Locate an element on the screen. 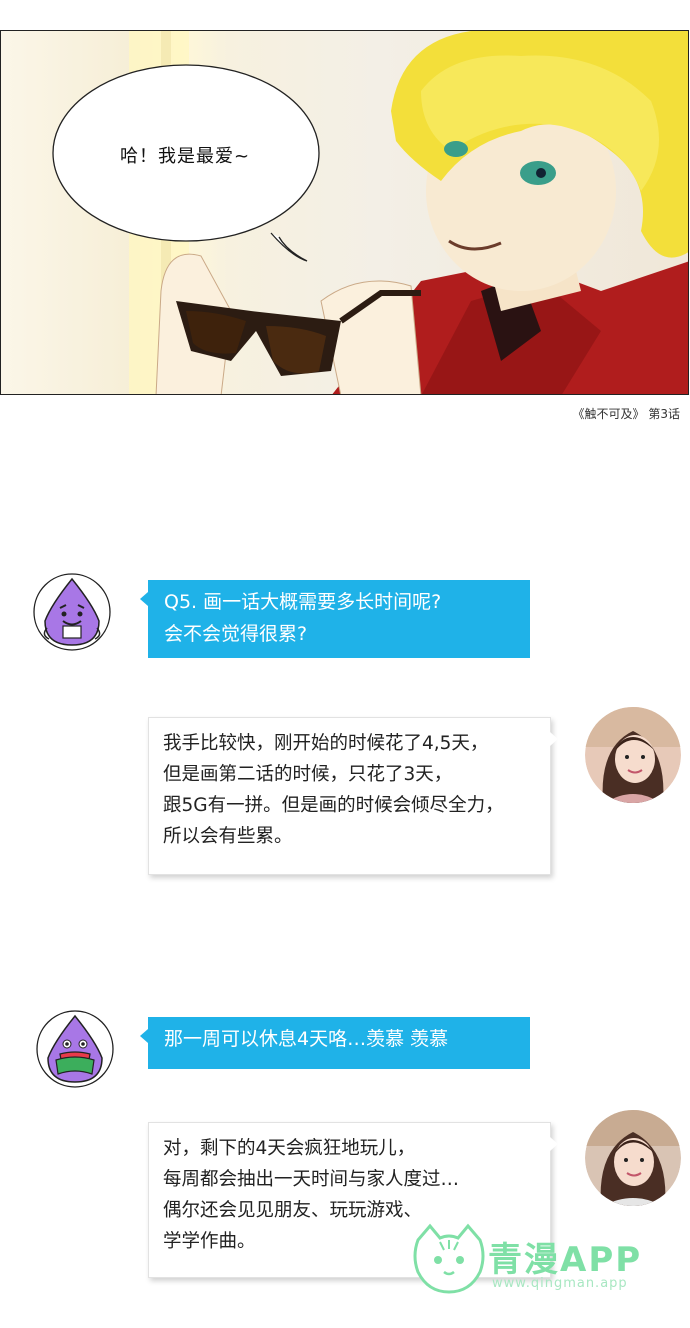 This screenshot has width=690, height=1328. question-text: 那一周可以休息4天咯…羡慕 羡慕 is located at coordinates (306, 1039).